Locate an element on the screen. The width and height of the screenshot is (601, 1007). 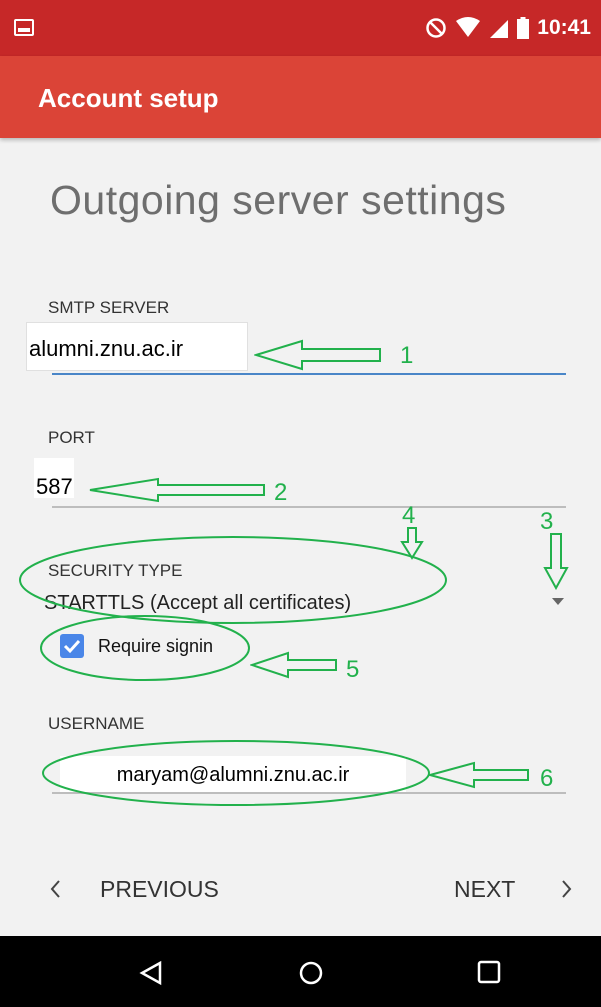
system-nav-bar is located at coordinates (300, 971).